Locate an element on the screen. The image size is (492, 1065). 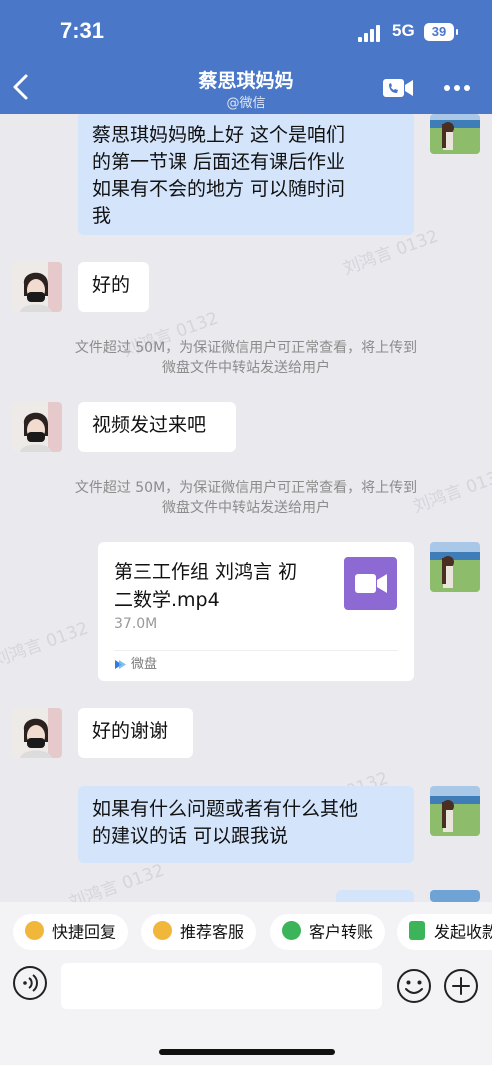
voice-icon is located at coordinates (30, 983).